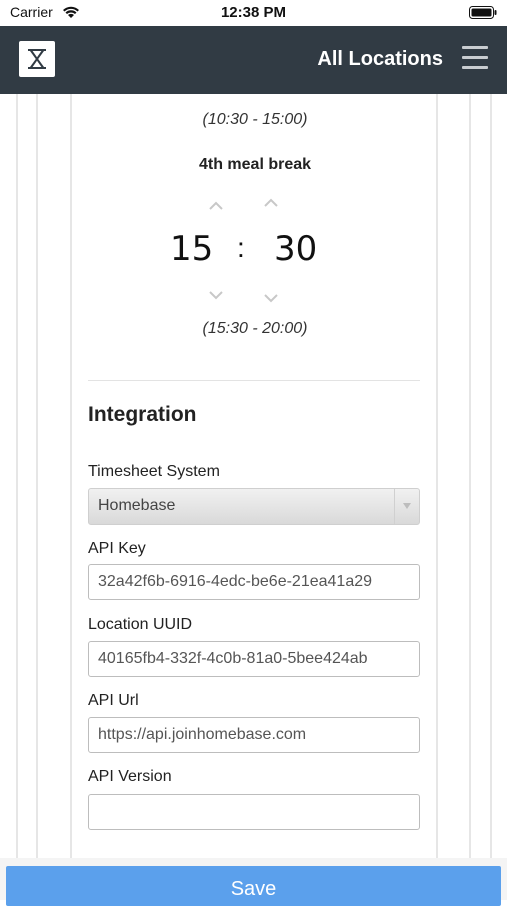 This screenshot has height=906, width=507. I want to click on integration-heading: Integration, so click(142, 414).